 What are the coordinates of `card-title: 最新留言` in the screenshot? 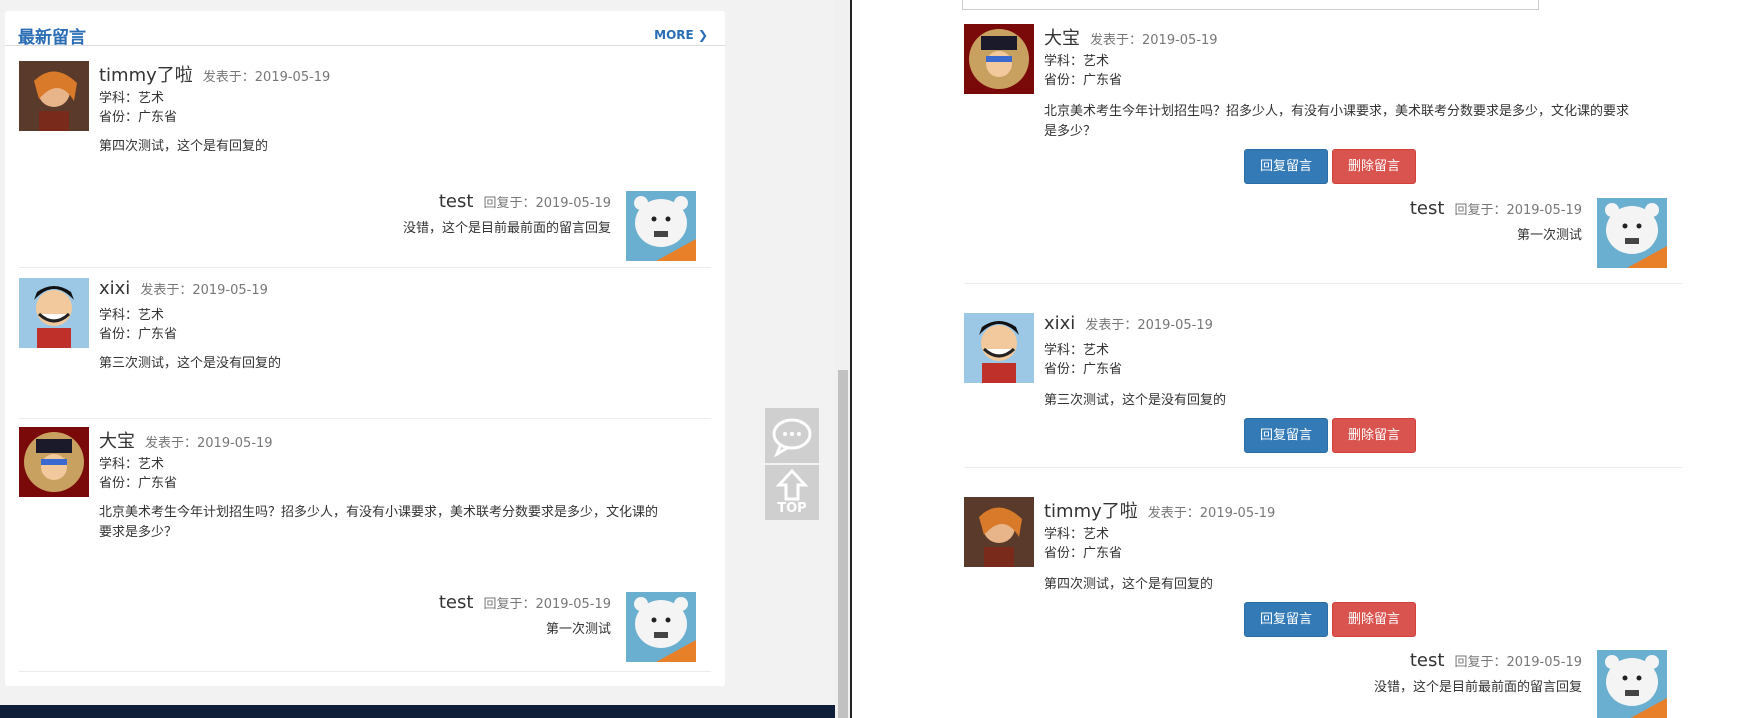 It's located at (52, 38).